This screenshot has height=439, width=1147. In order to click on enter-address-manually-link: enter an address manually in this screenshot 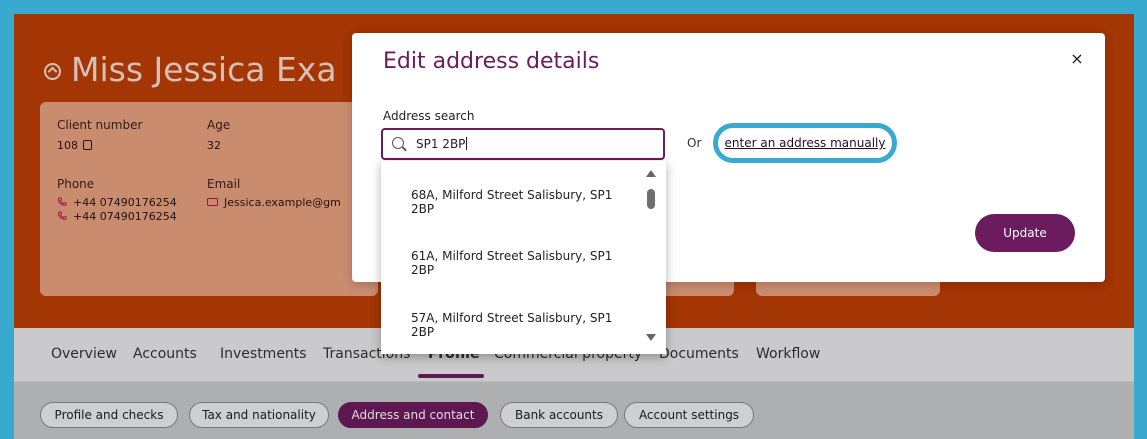, I will do `click(805, 143)`.